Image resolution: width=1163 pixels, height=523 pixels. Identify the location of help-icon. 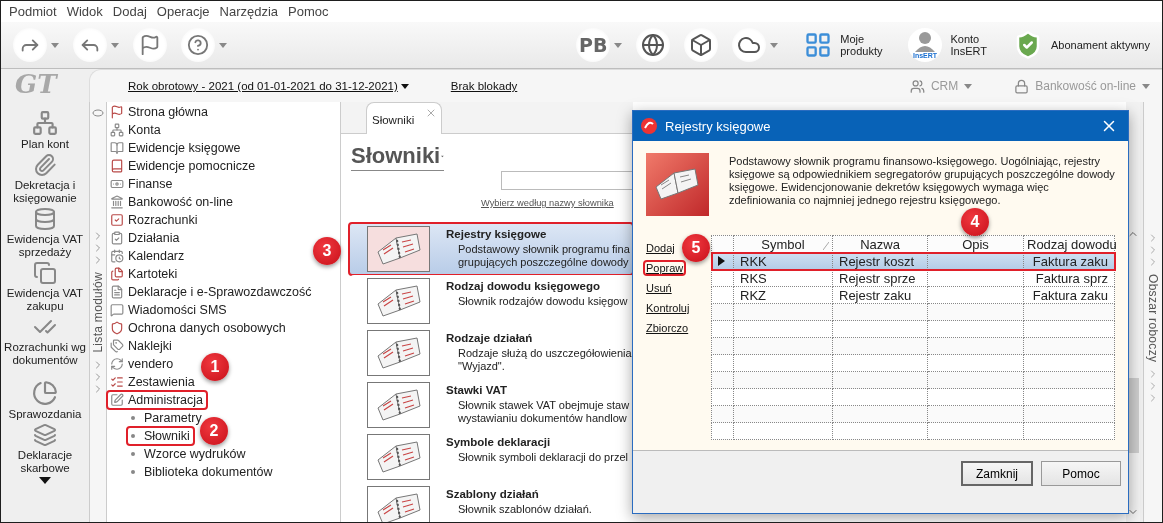
(198, 45).